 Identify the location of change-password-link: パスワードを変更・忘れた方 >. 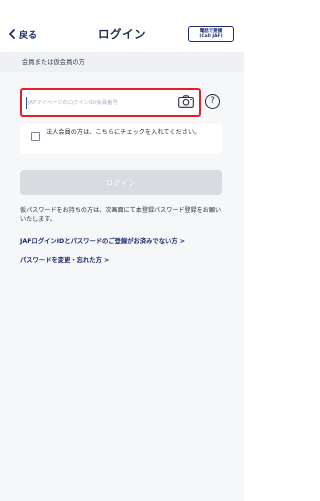
(64, 259).